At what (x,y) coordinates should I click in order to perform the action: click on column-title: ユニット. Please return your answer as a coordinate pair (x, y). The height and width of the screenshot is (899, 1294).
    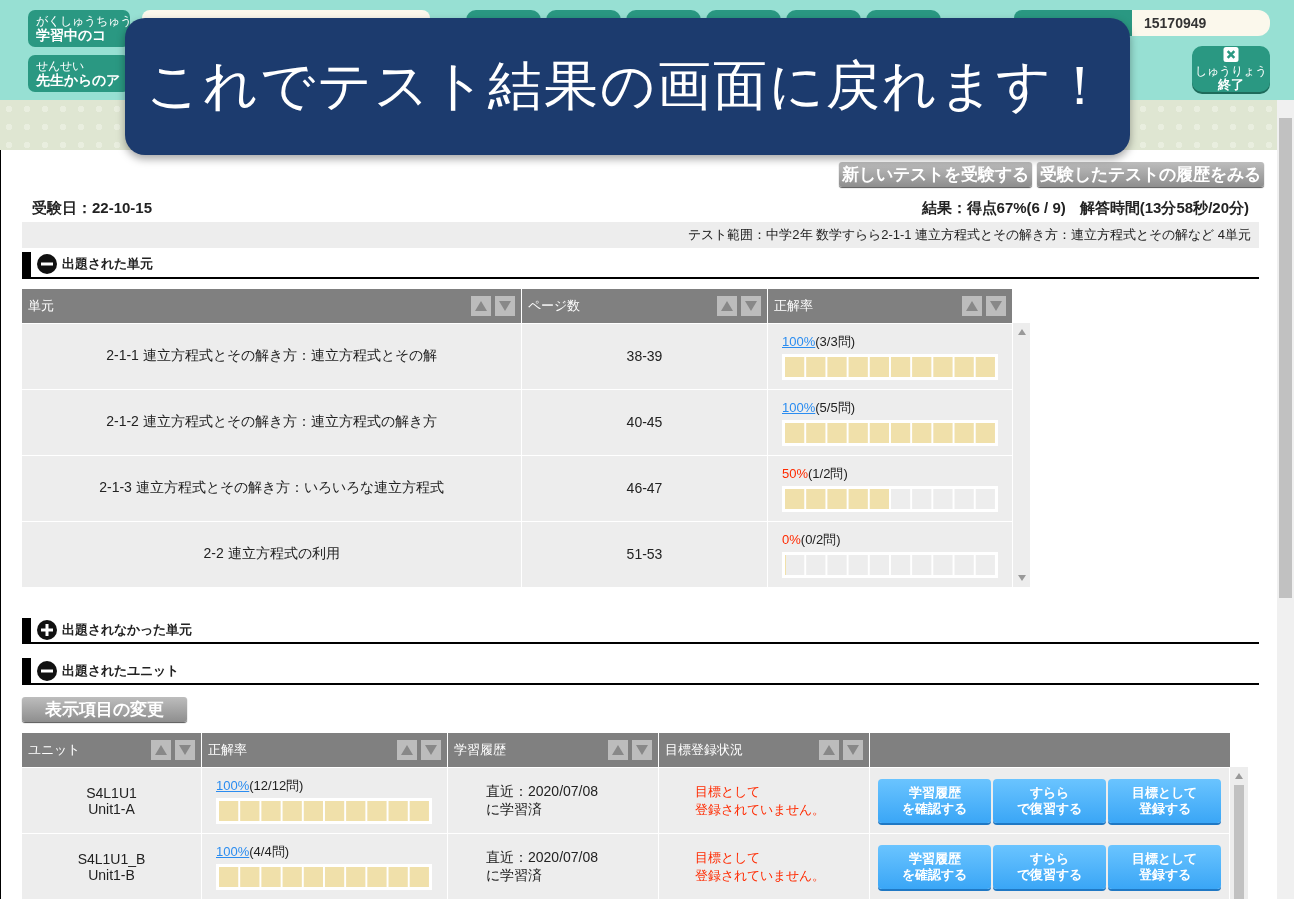
    Looking at the image, I should click on (54, 750).